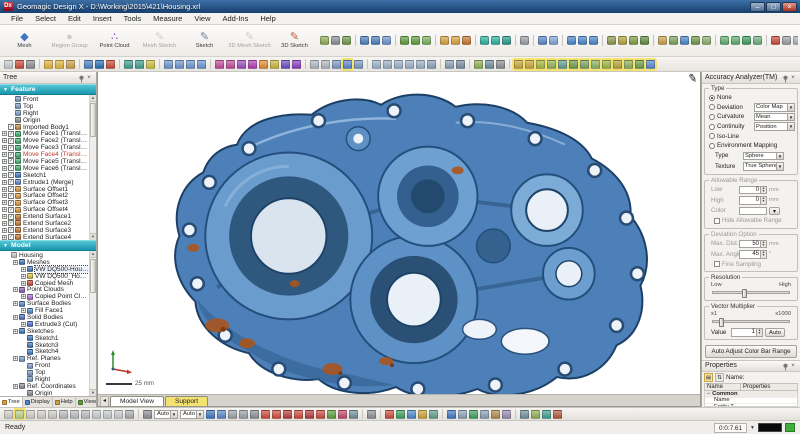 The image size is (800, 434). What do you see at coordinates (17, 18) in the screenshot?
I see `menu-item: File` at bounding box center [17, 18].